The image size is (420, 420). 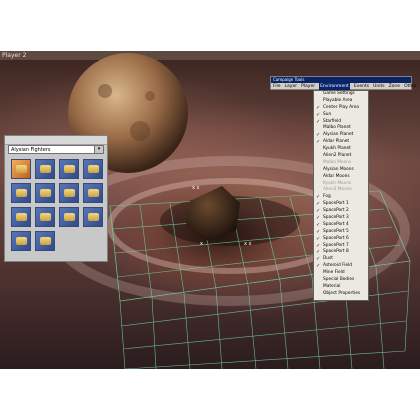 What do you see at coordinates (341, 239) in the screenshot?
I see `menu-item-spaceport-6: SpacePort 6` at bounding box center [341, 239].